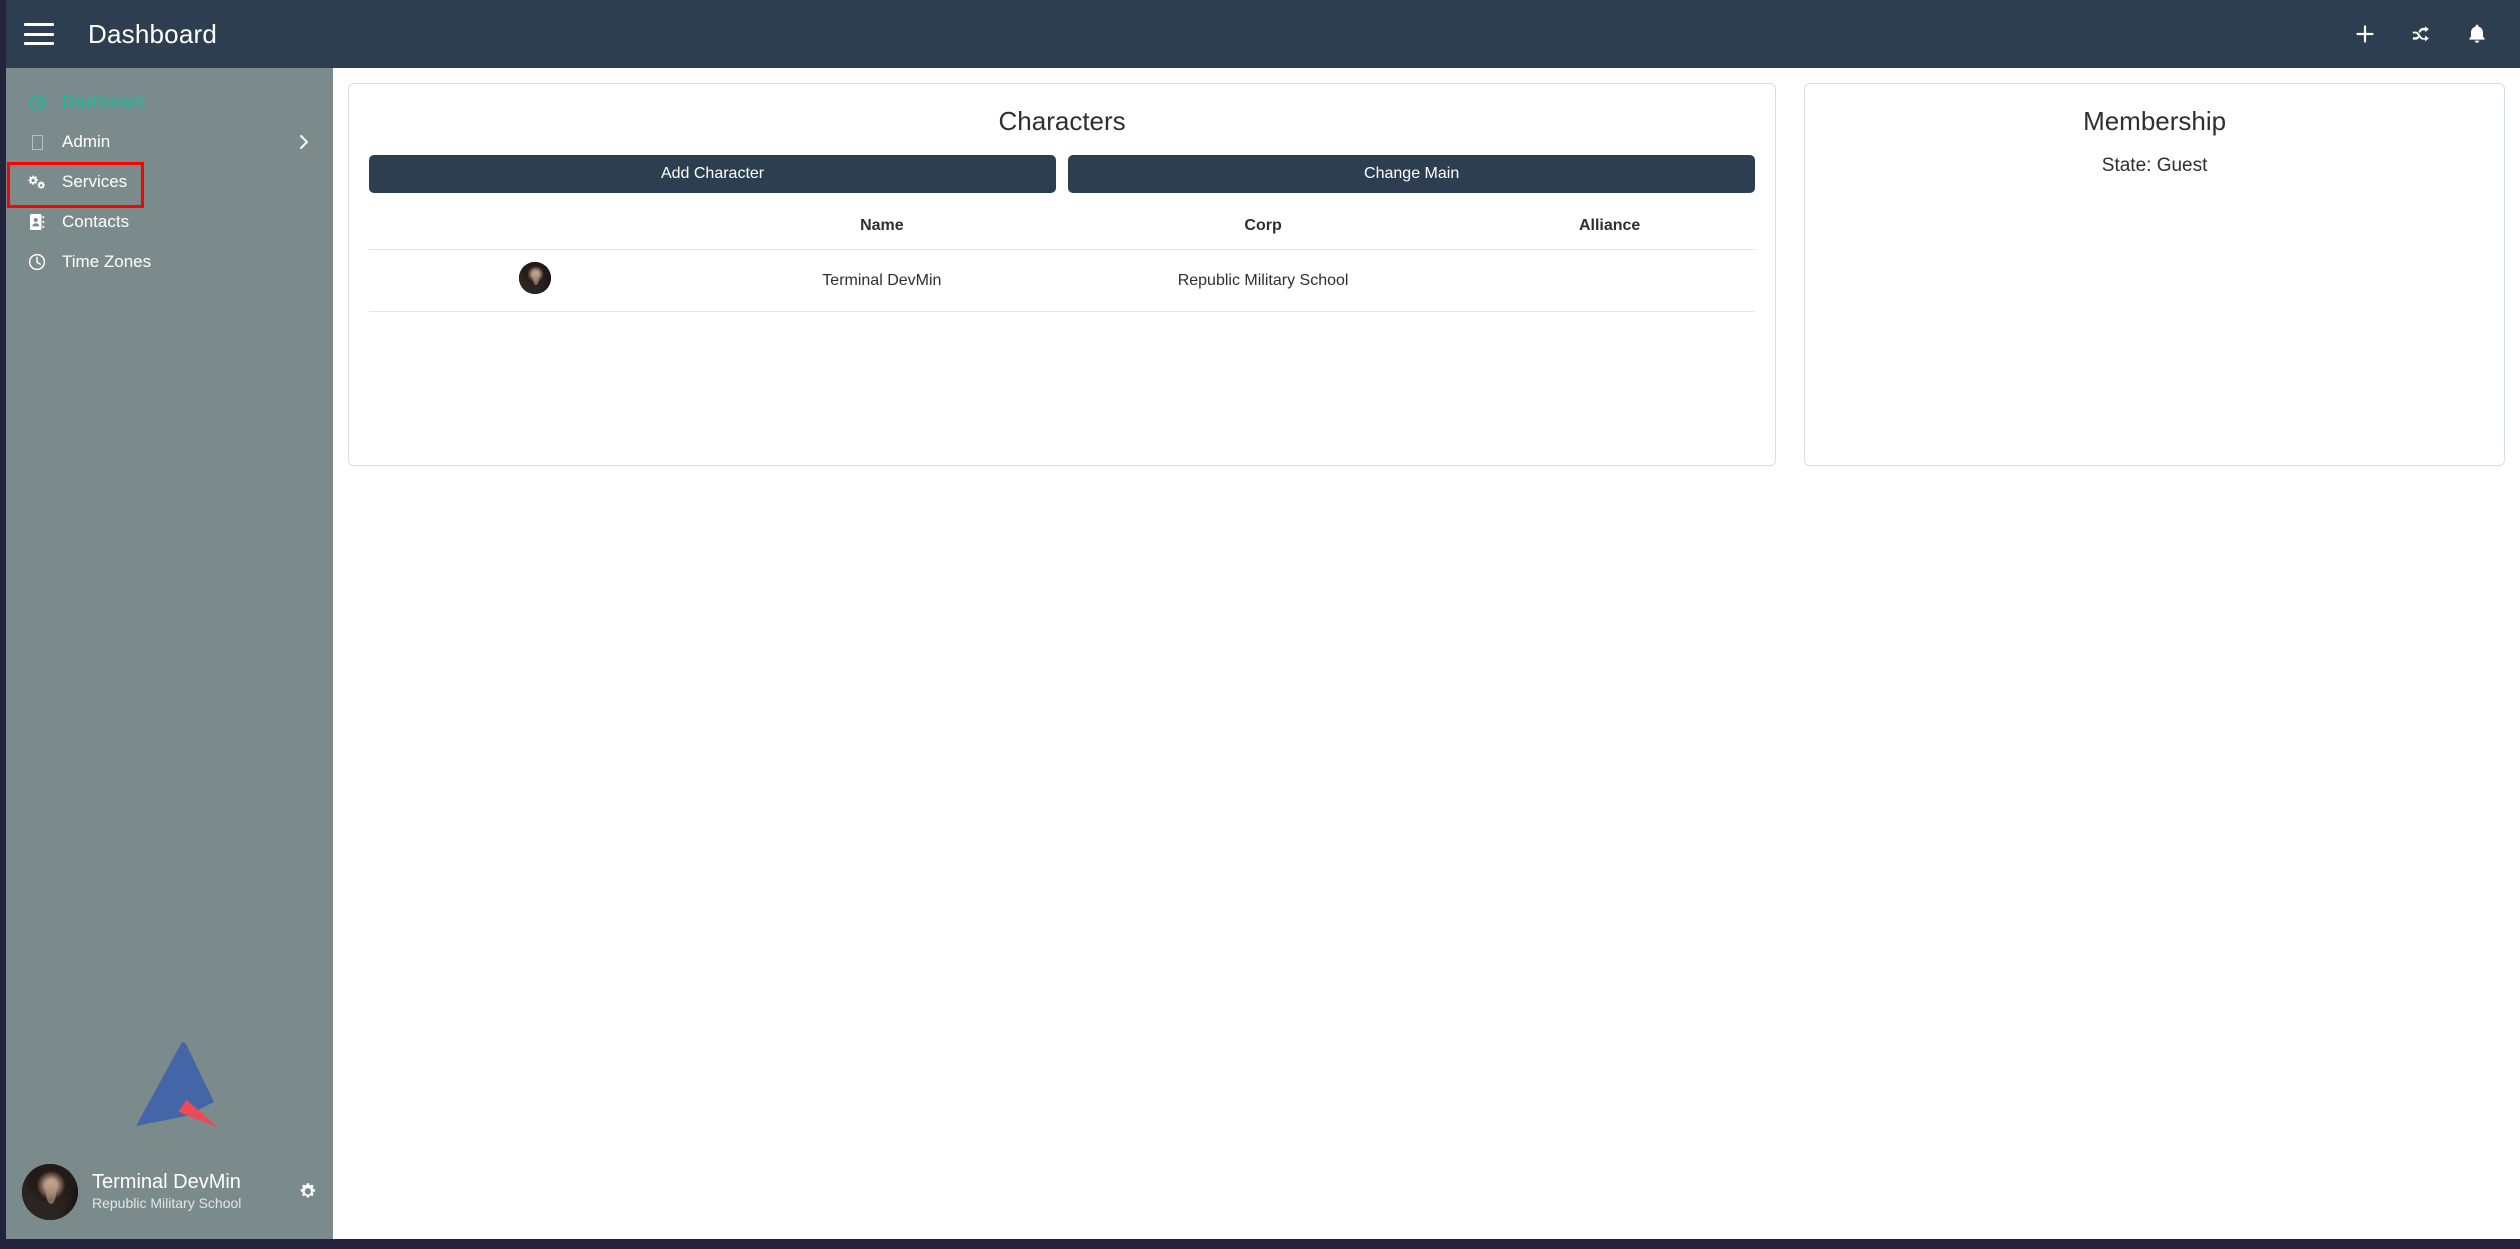 The width and height of the screenshot is (2520, 1249). What do you see at coordinates (166, 1182) in the screenshot?
I see `user-name: Terminal DevMin` at bounding box center [166, 1182].